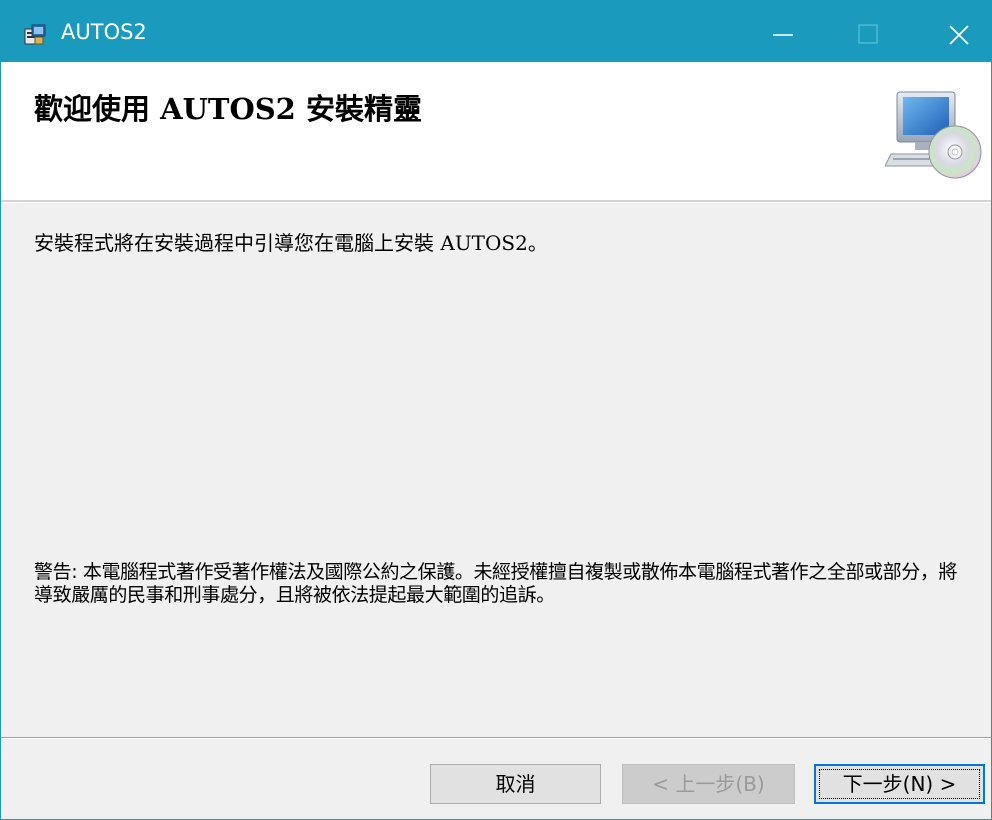  What do you see at coordinates (35, 35) in the screenshot?
I see `installer-icon` at bounding box center [35, 35].